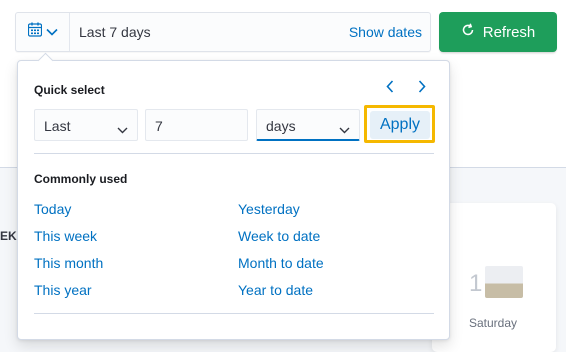 Image resolution: width=566 pixels, height=352 pixels. What do you see at coordinates (504, 282) in the screenshot?
I see `background-card-image` at bounding box center [504, 282].